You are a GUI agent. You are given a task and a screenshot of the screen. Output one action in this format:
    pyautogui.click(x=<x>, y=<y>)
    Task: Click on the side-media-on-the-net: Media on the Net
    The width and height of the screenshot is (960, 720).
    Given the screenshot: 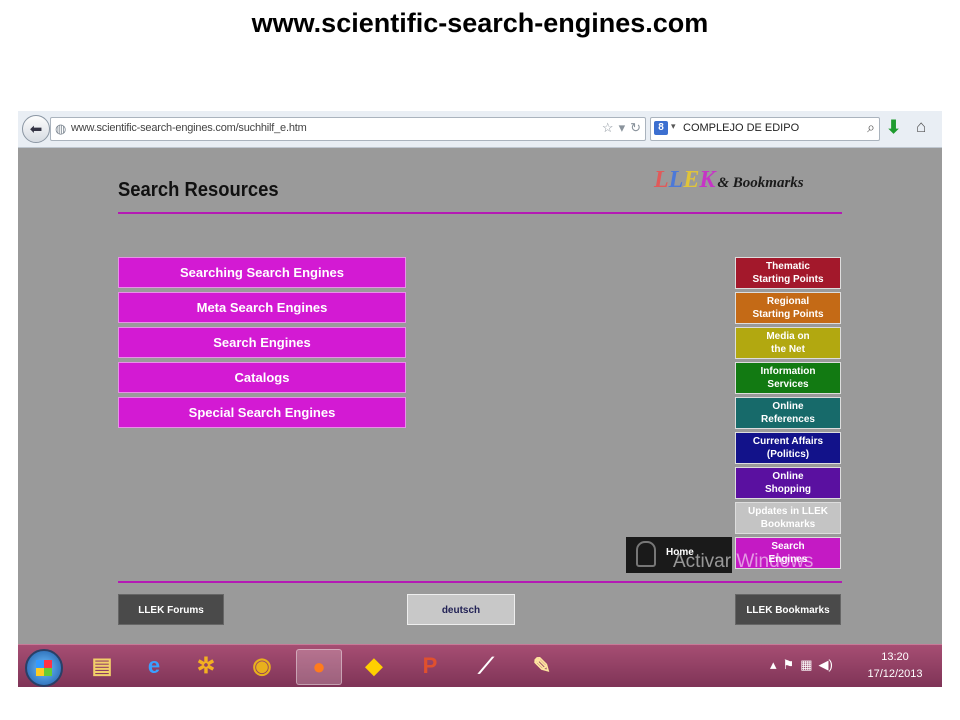 What is the action you would take?
    pyautogui.click(x=788, y=343)
    